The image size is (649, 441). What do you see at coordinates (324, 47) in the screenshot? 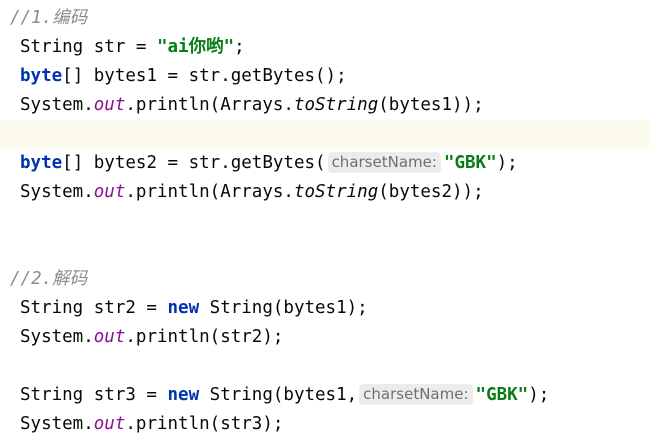
I see `code-line-2: String str = "ai你哟";` at bounding box center [324, 47].